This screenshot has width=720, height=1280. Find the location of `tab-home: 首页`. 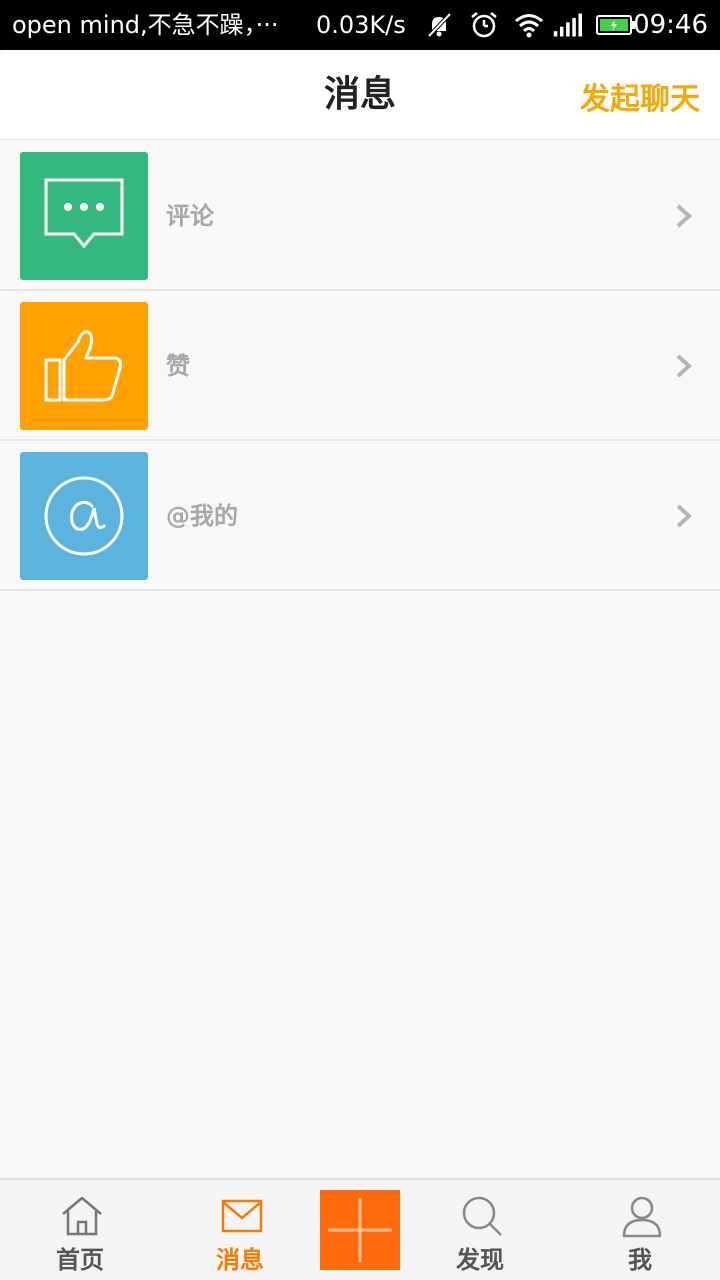

tab-home: 首页 is located at coordinates (80, 1230).